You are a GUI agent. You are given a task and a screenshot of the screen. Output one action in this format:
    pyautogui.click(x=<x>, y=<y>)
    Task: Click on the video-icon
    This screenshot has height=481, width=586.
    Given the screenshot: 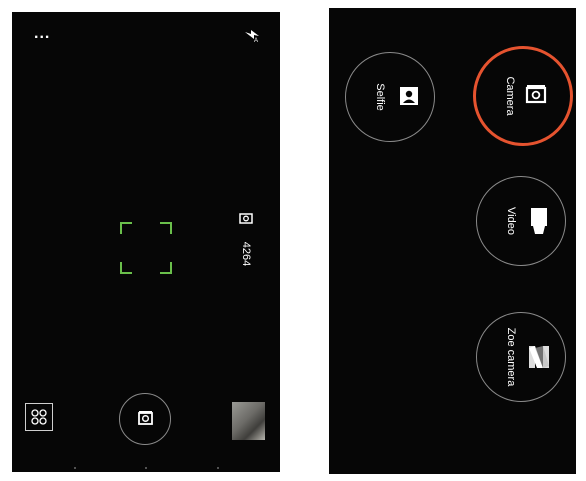 What is the action you would take?
    pyautogui.click(x=539, y=221)
    